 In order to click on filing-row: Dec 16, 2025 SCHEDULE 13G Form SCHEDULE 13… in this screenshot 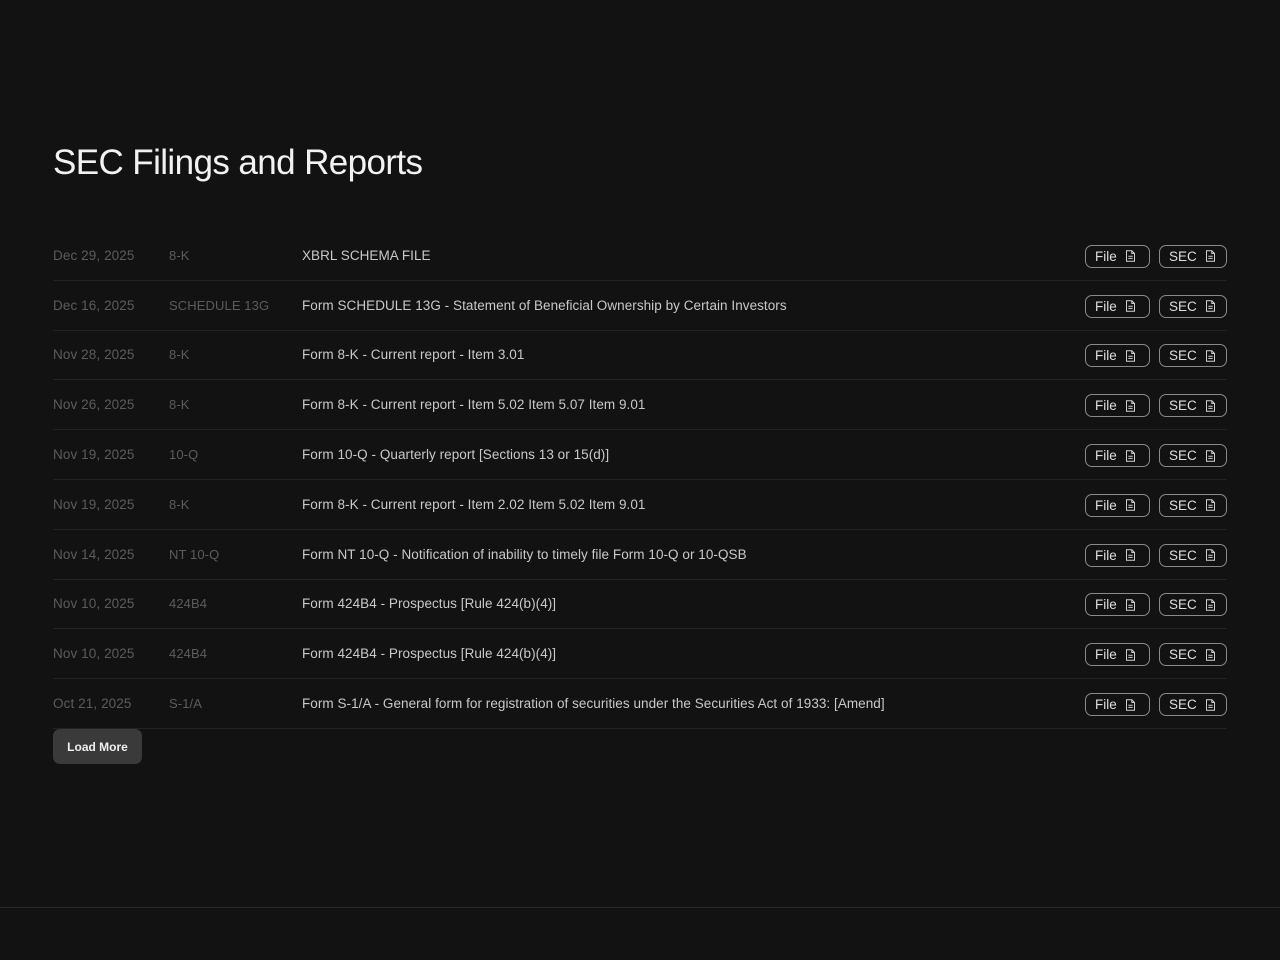, I will do `click(640, 306)`.